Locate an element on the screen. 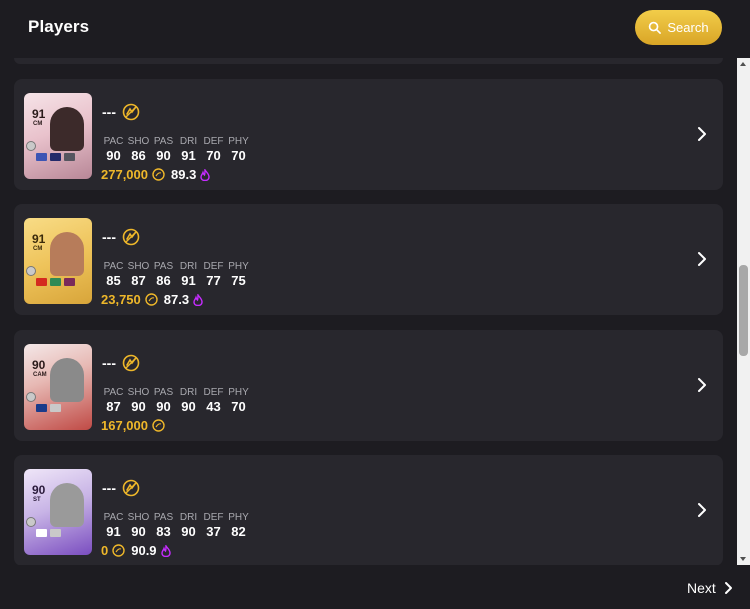 The width and height of the screenshot is (750, 609). price-value: 167,000 is located at coordinates (124, 425).